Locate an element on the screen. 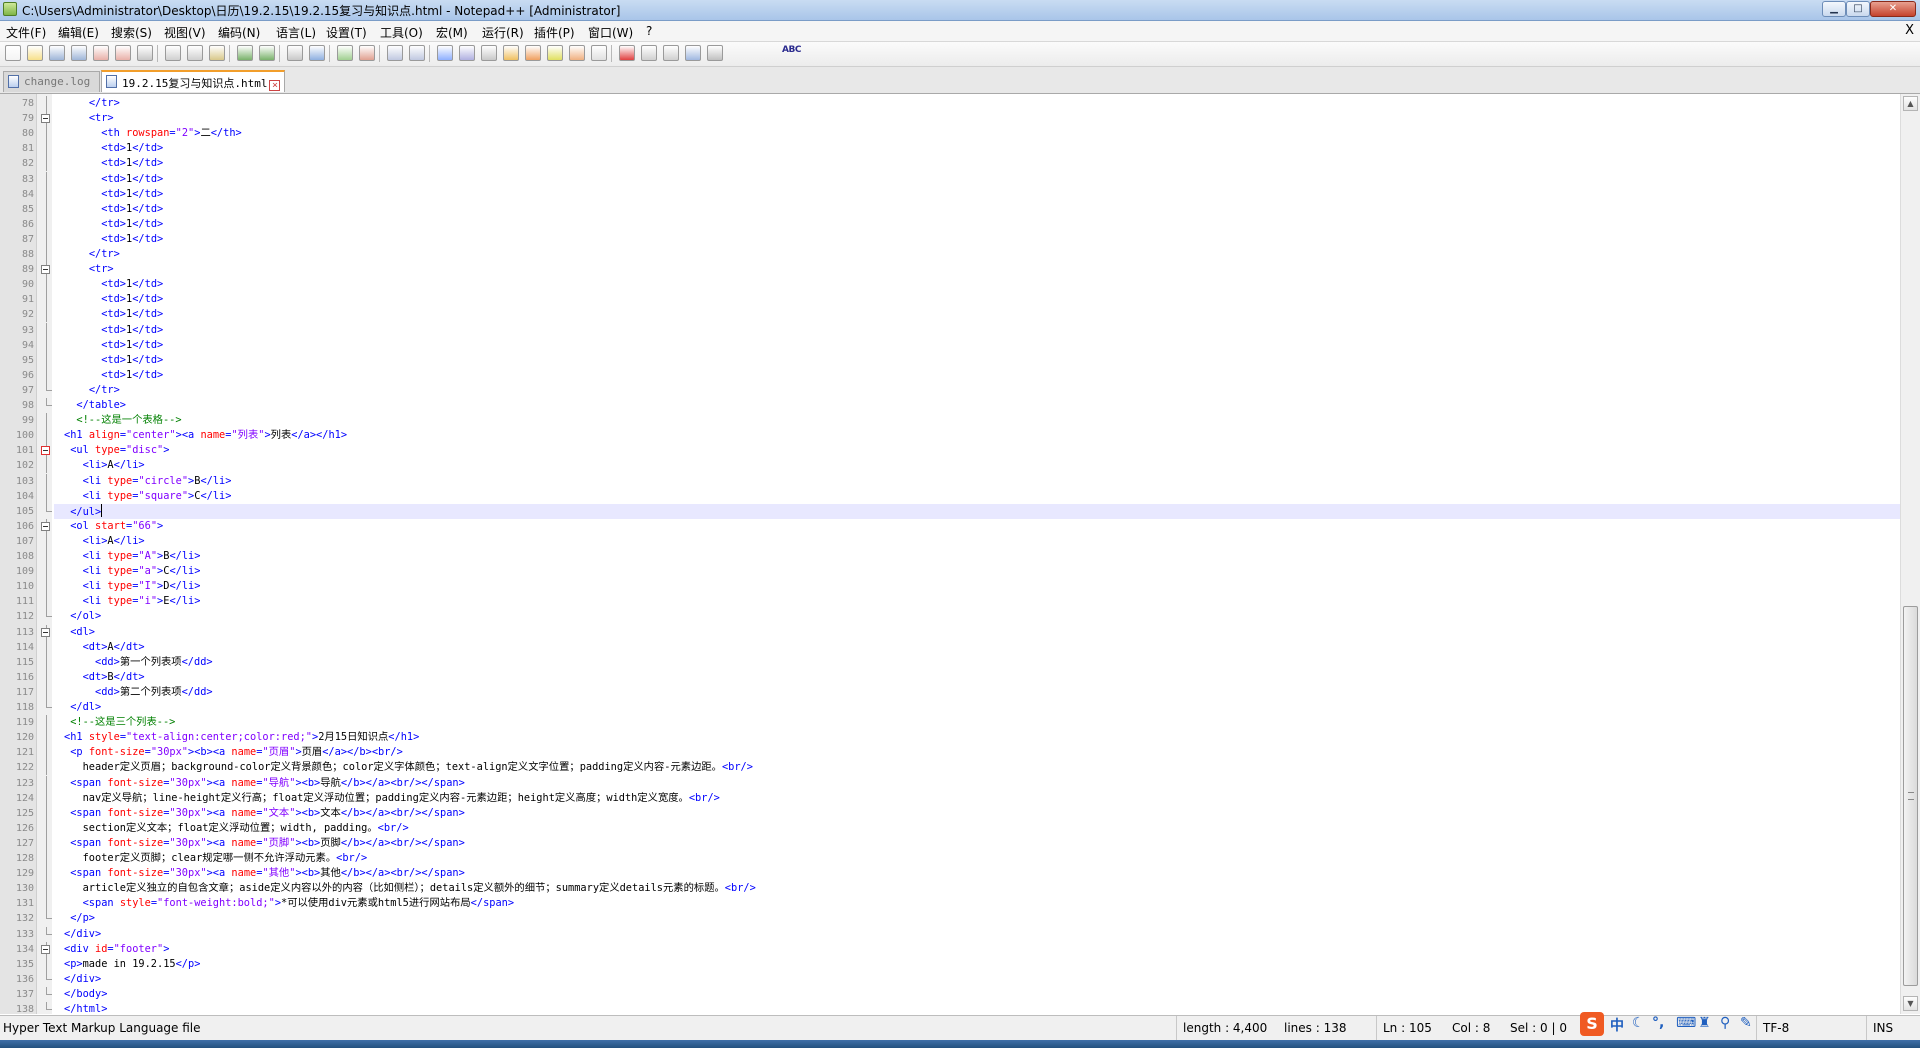 The width and height of the screenshot is (1920, 1048). code-line: 137 </body> is located at coordinates (958, 994).